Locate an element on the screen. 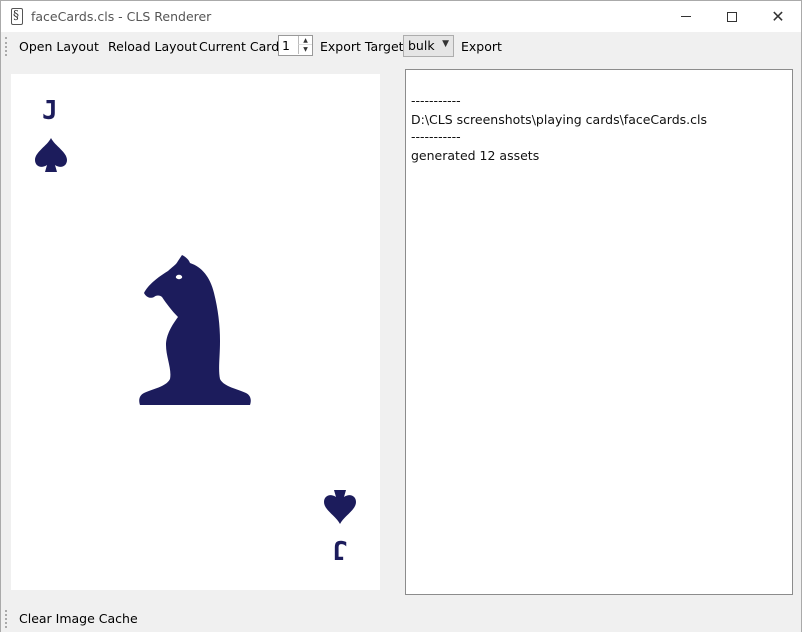  app-icon is located at coordinates (17, 16).